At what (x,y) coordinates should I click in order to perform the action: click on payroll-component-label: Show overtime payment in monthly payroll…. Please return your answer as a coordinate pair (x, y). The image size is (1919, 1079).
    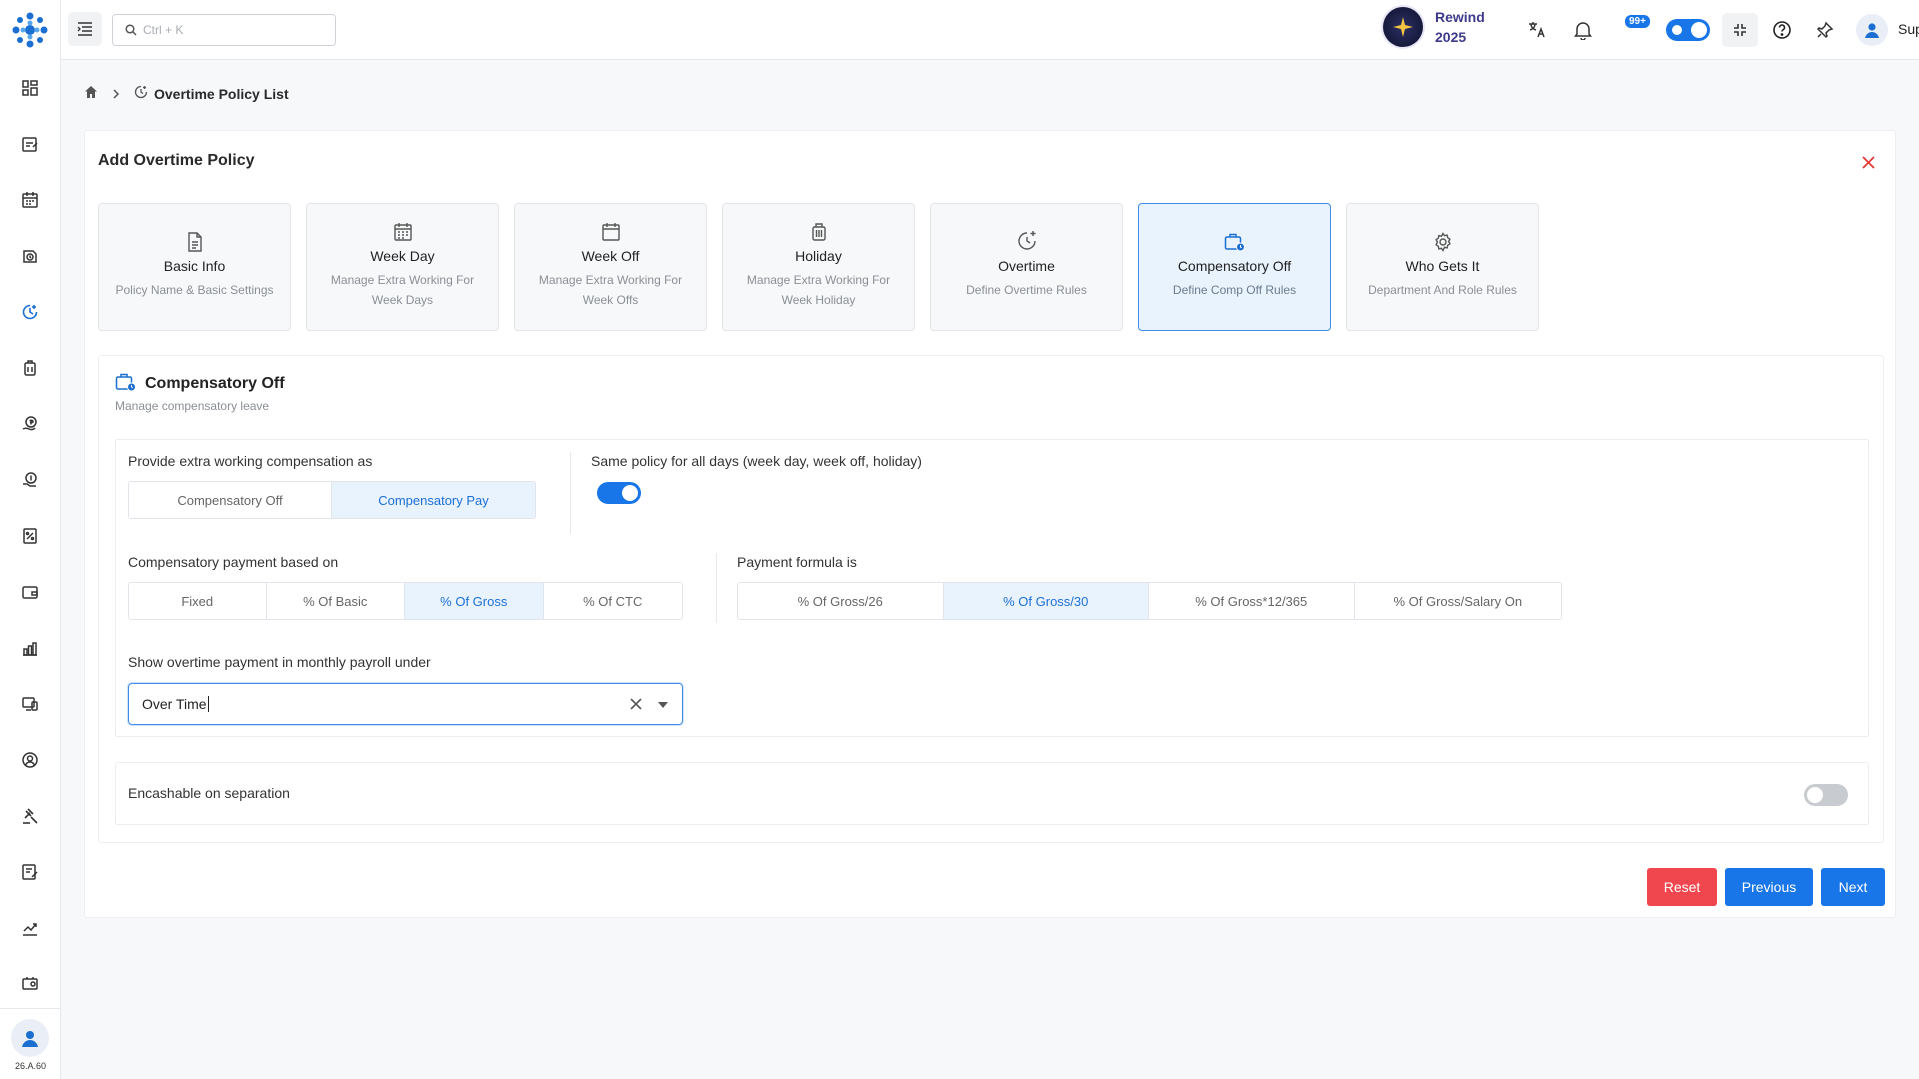
    Looking at the image, I should click on (279, 662).